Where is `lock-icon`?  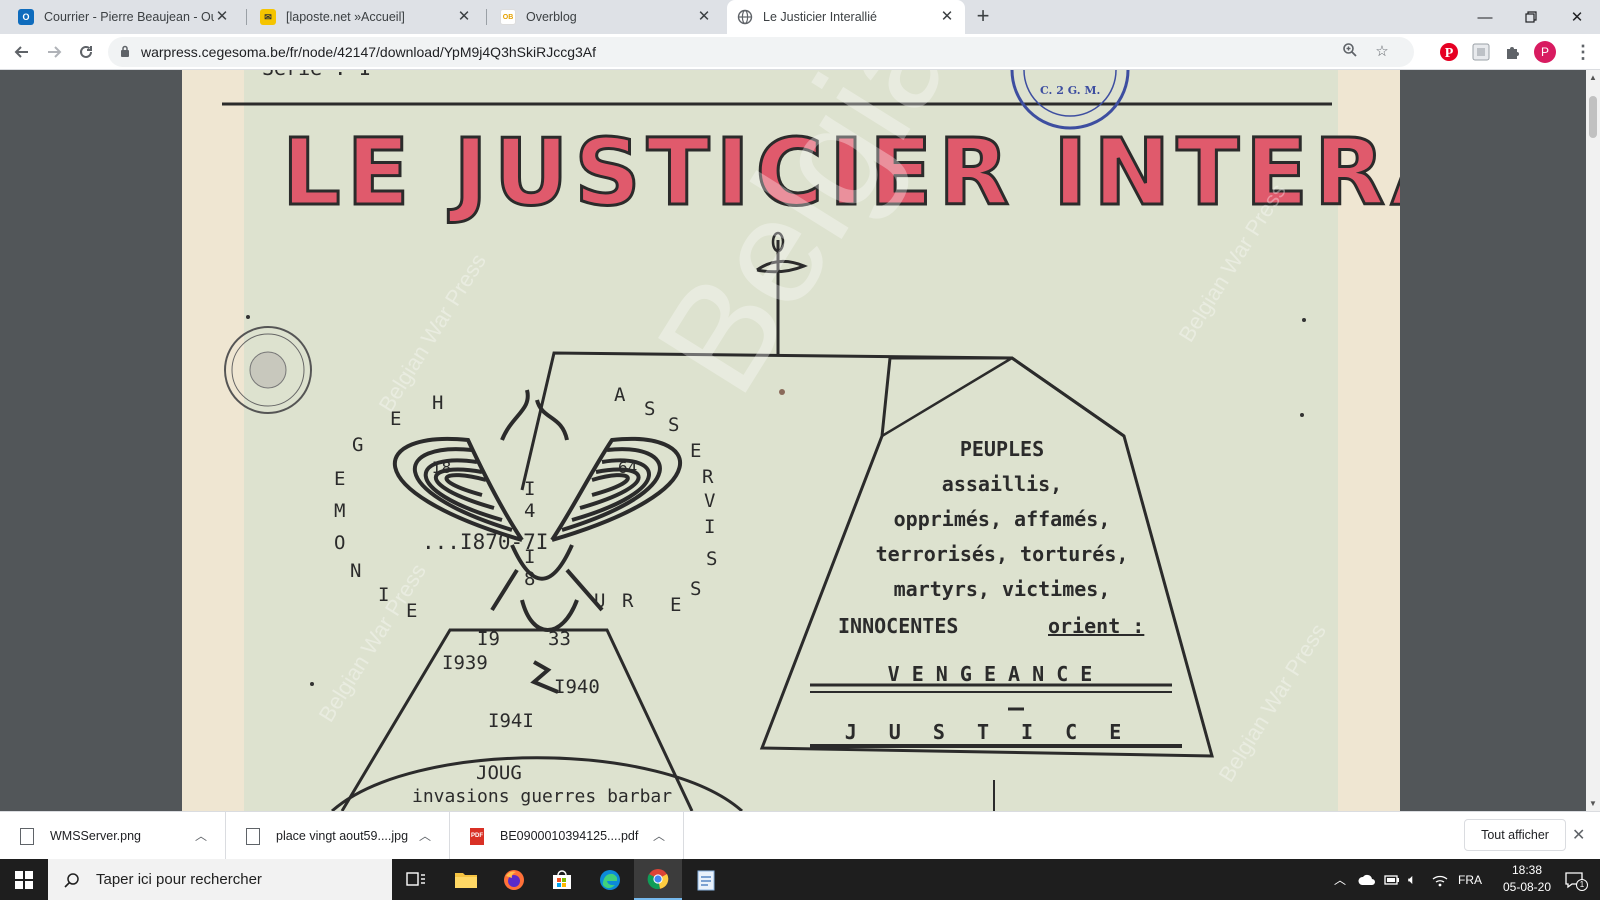 lock-icon is located at coordinates (125, 51).